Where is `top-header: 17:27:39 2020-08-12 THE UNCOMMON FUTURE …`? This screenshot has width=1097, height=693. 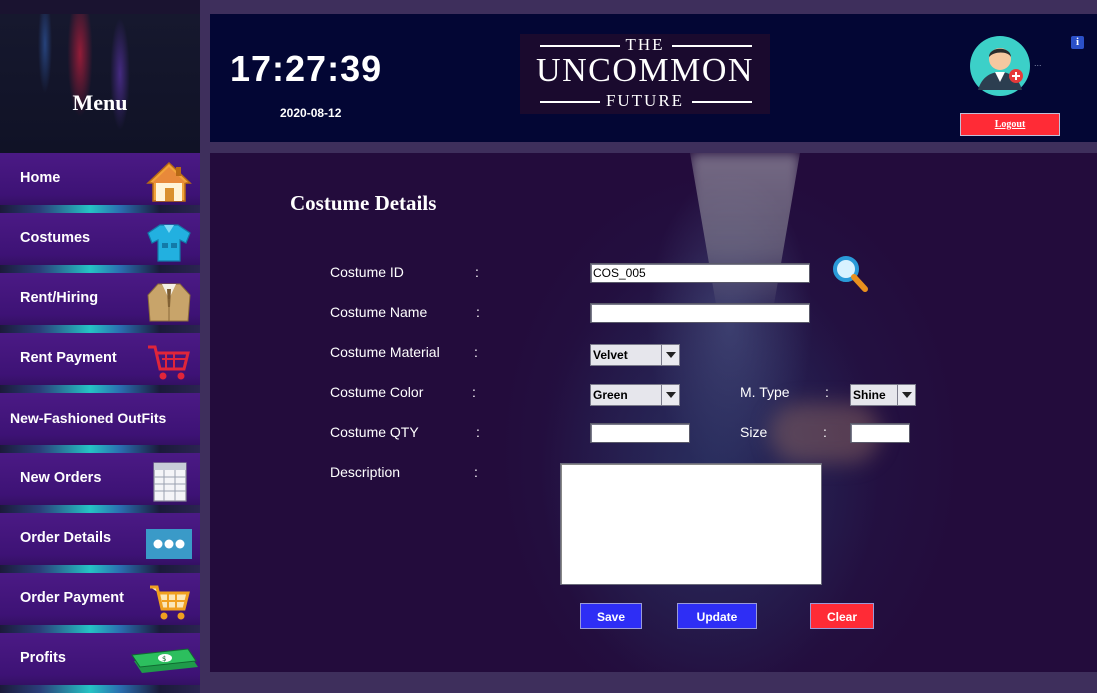 top-header: 17:27:39 2020-08-12 THE UNCOMMON FUTURE … is located at coordinates (653, 78).